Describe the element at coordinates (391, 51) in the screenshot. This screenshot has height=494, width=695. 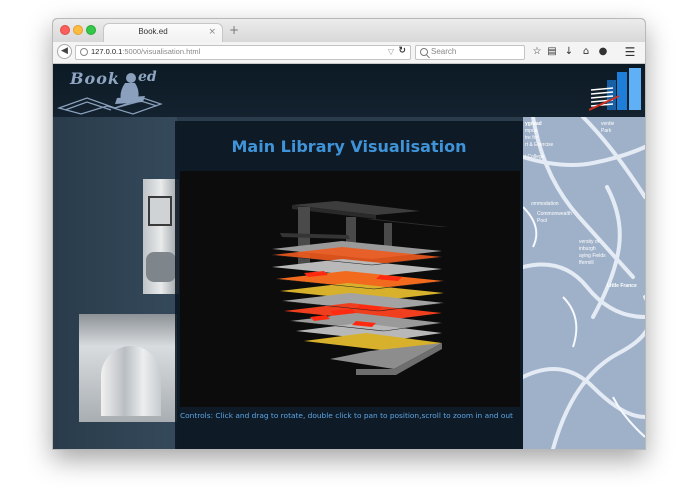
I see `dropmarker-icon: ▽` at that location.